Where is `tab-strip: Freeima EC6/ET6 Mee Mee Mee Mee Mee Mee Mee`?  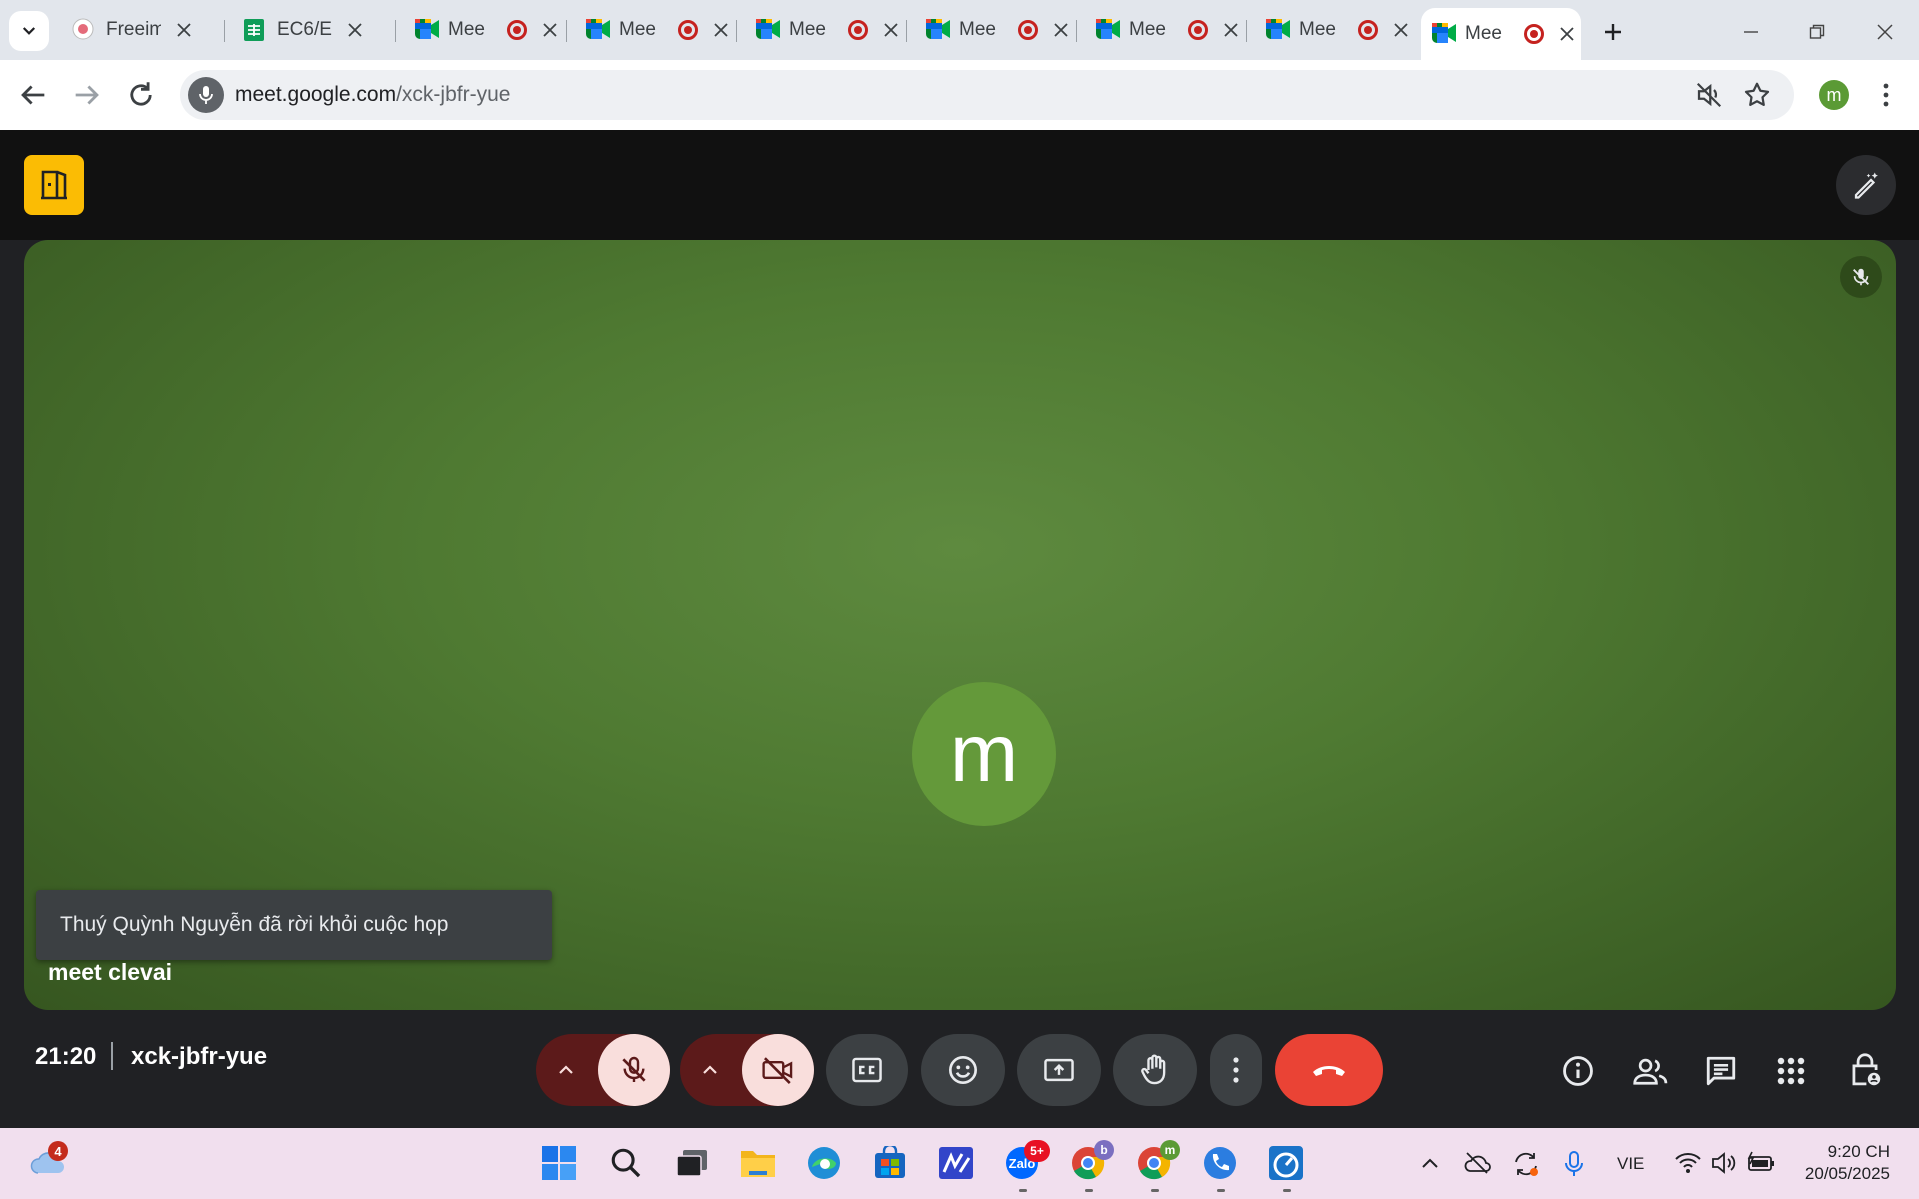
tab-strip: Freeima EC6/ET6 Mee Mee Mee Mee Mee Mee Mee is located at coordinates (959, 30).